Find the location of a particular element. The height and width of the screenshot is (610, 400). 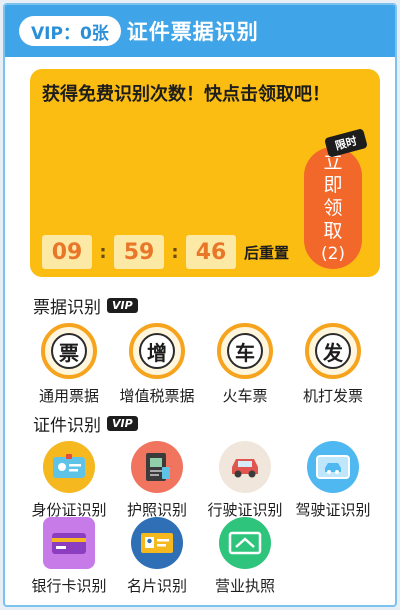

general-bill-glyph: 票 is located at coordinates (69, 351).